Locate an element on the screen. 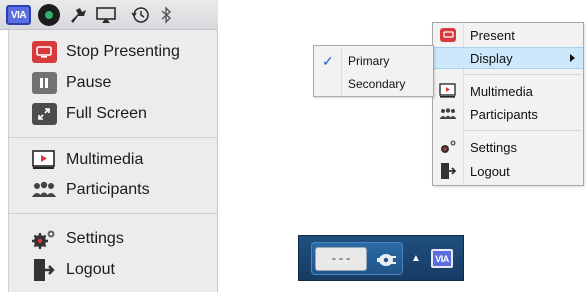 The width and height of the screenshot is (586, 292). submenu-item-label: Primary is located at coordinates (369, 61).